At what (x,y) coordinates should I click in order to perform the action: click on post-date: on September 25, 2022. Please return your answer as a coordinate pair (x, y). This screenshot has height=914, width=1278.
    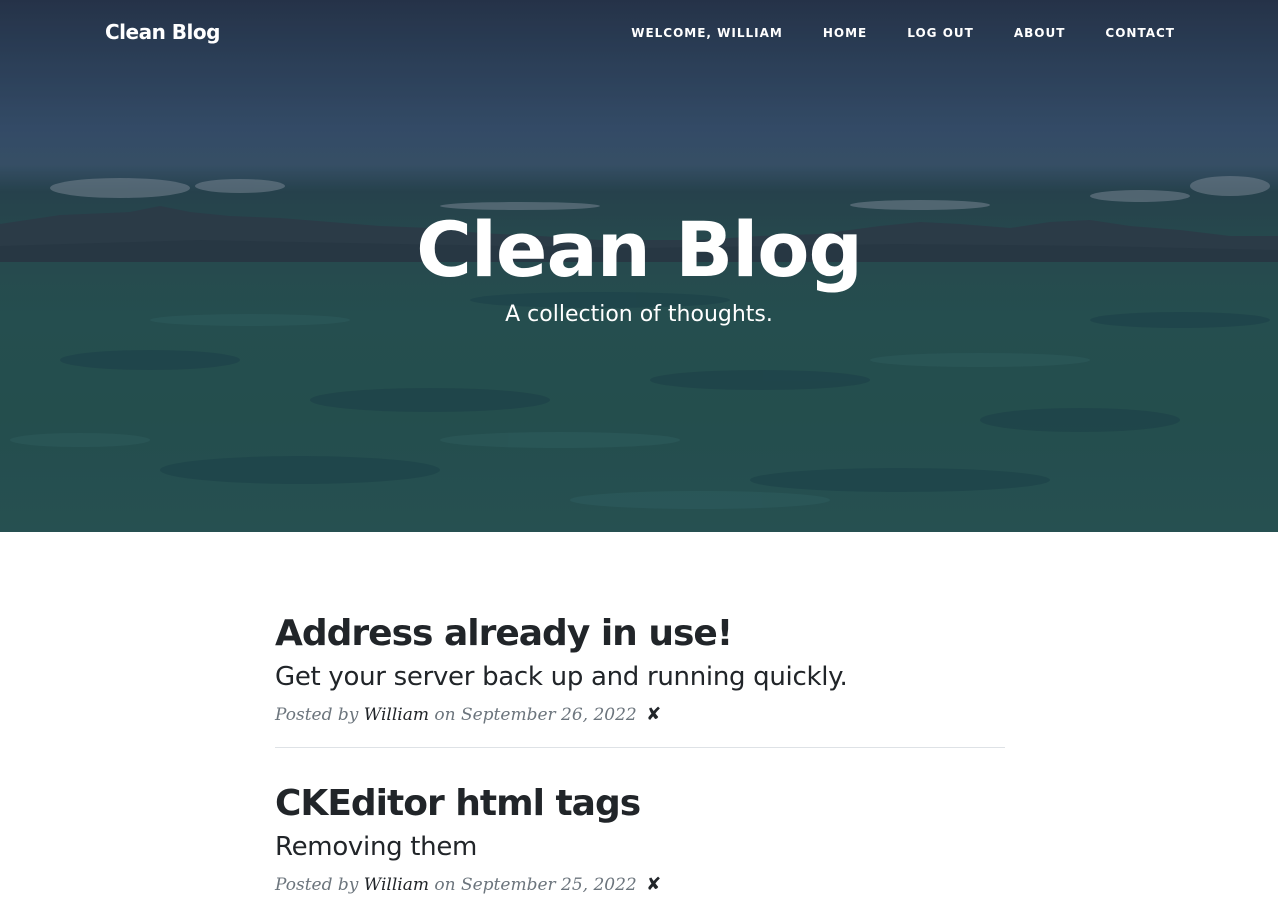
    Looking at the image, I should click on (535, 885).